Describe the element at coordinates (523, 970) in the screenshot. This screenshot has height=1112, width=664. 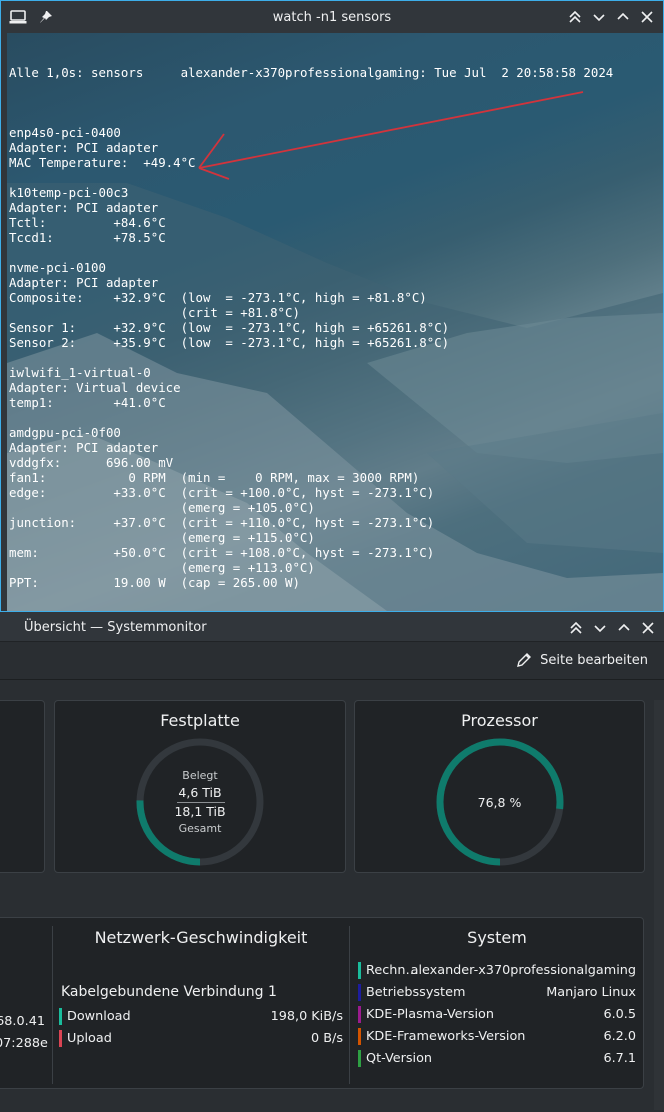
I see `system-info-value: alexander-x370professionalgaming` at that location.